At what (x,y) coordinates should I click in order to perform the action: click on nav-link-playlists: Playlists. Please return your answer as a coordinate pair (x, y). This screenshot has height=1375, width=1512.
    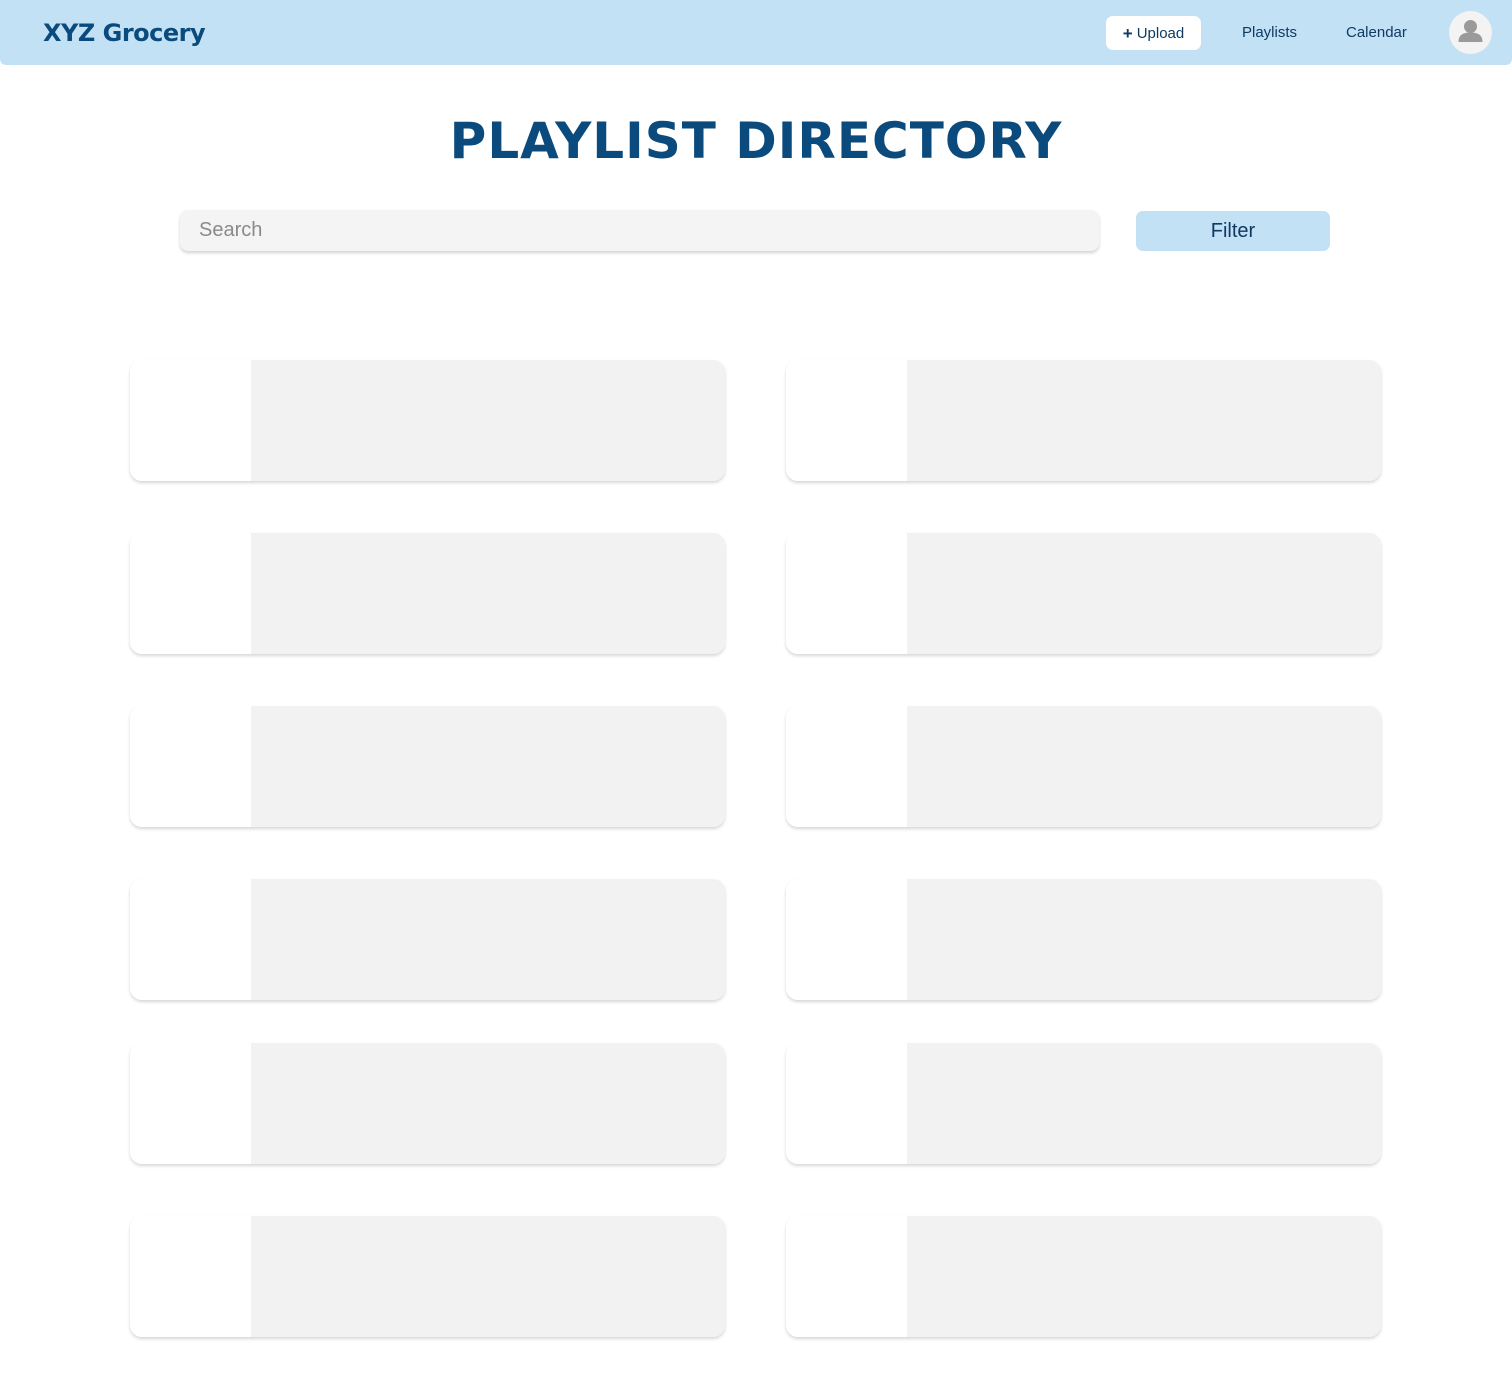
    Looking at the image, I should click on (1269, 33).